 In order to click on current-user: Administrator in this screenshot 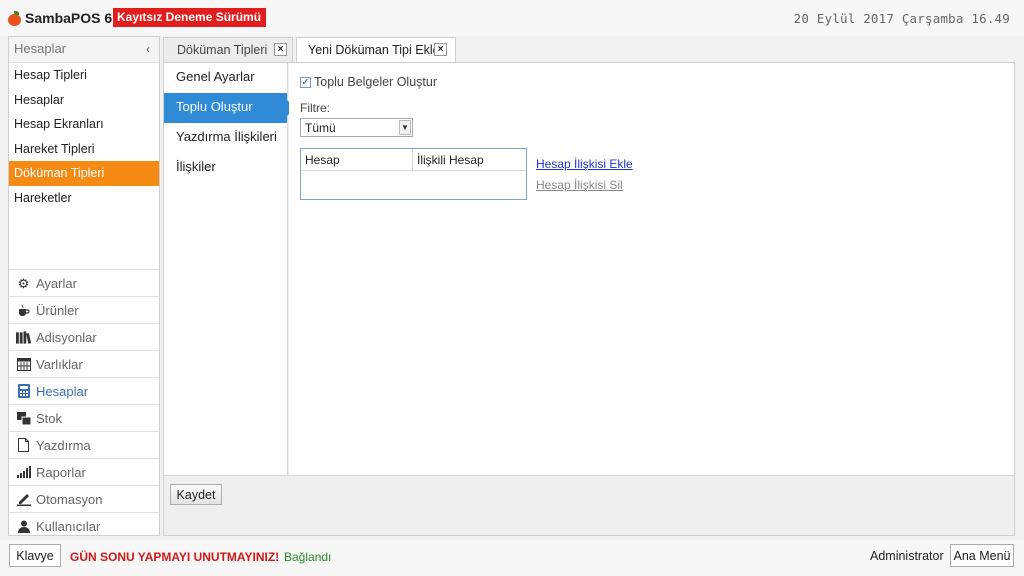, I will do `click(907, 556)`.